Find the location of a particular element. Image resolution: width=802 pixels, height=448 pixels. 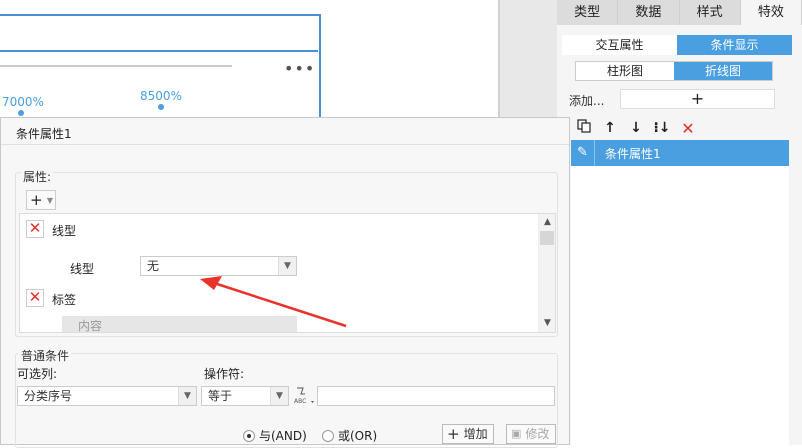

list-item-label: 条件属性1 is located at coordinates (633, 153).